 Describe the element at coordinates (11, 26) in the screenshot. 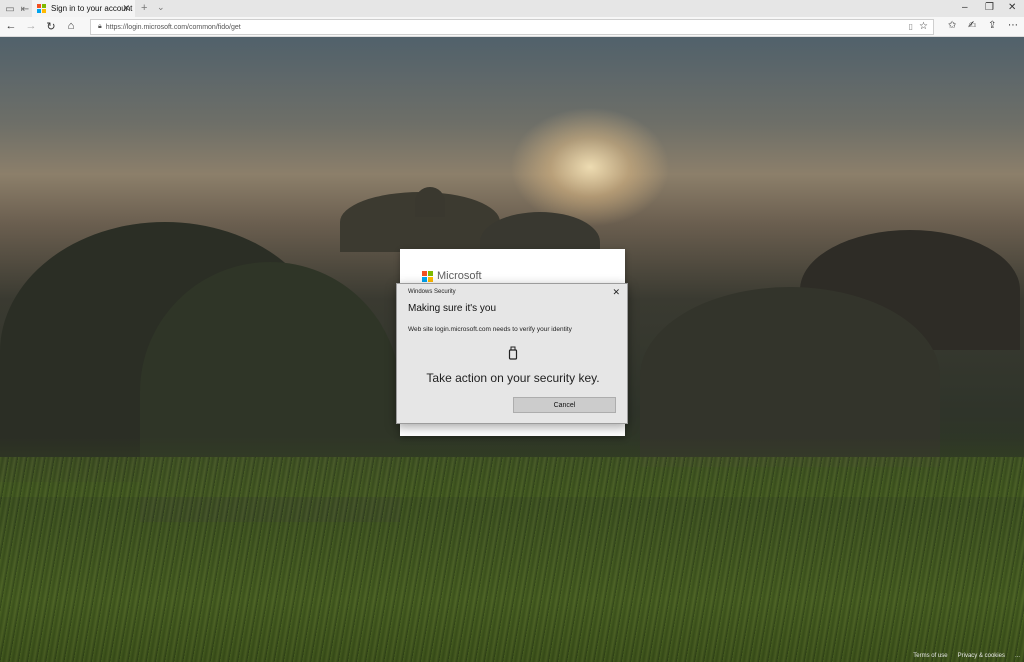

I see `back-icon: ←` at that location.